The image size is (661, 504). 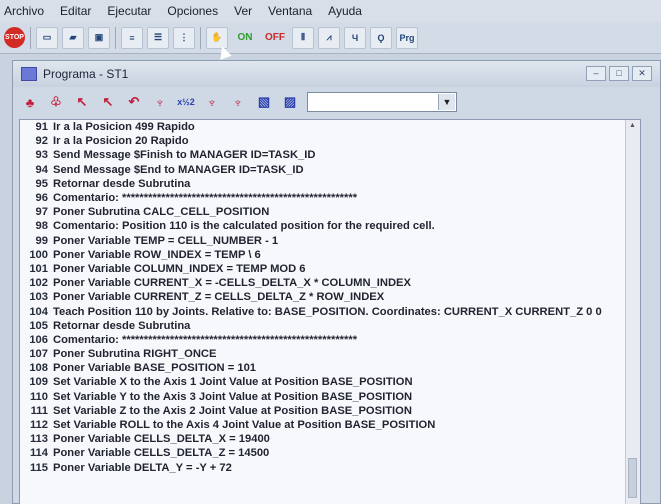 What do you see at coordinates (330, 326) in the screenshot?
I see `program-line: 105 Retornar desde Subrutina` at bounding box center [330, 326].